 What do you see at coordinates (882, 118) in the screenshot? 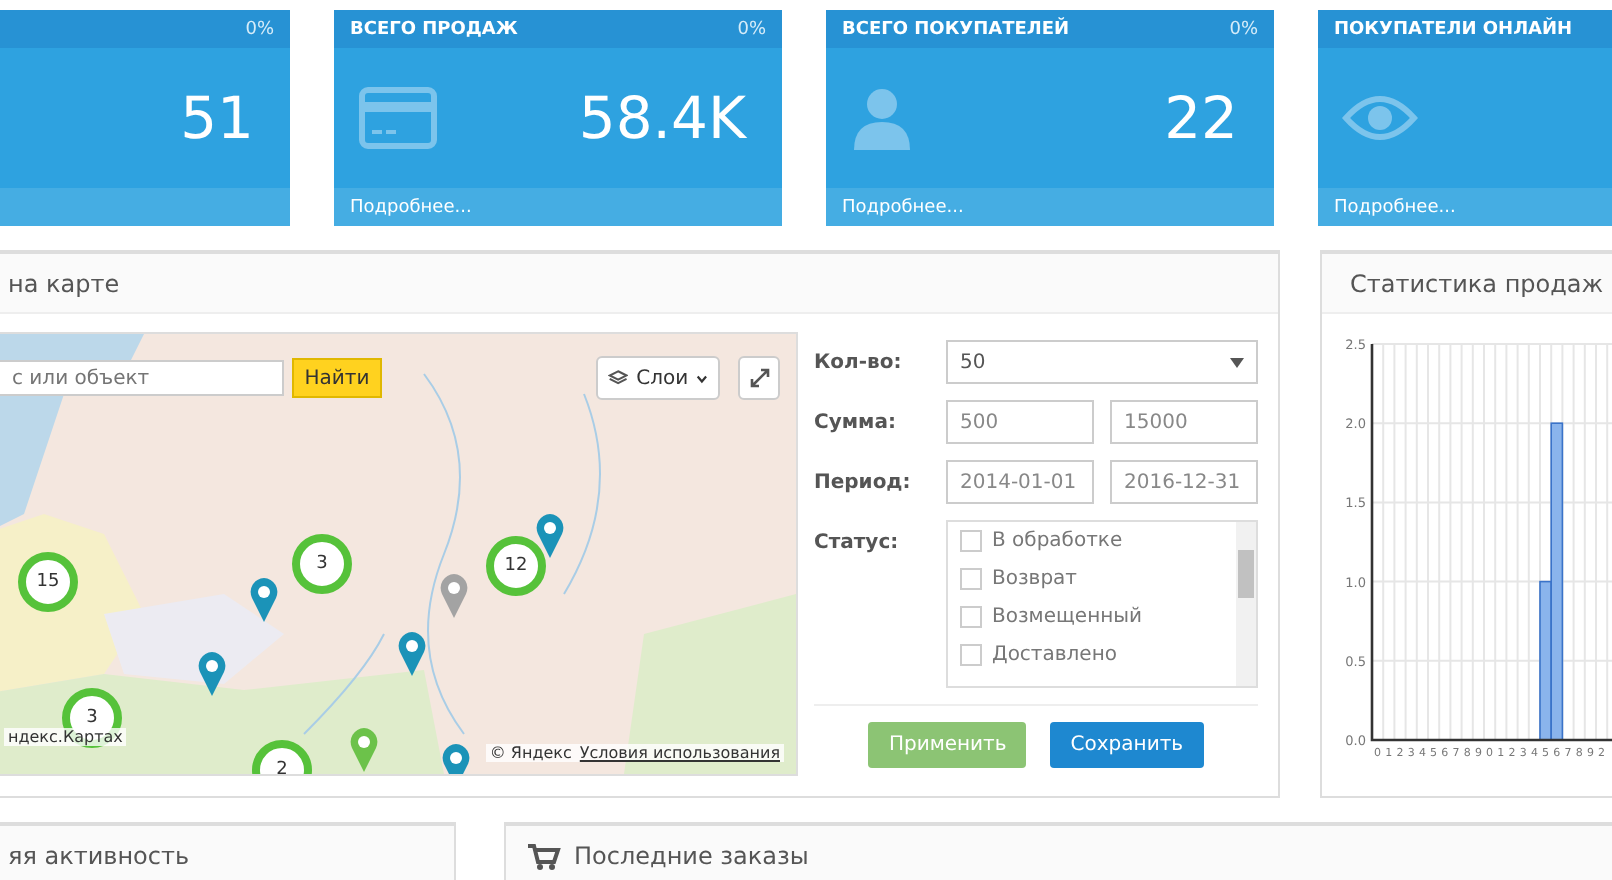
I see `user-icon` at bounding box center [882, 118].